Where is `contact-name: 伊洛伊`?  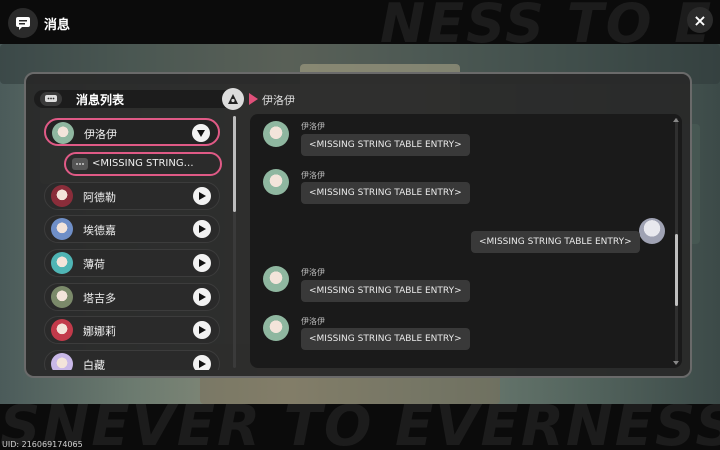 contact-name: 伊洛伊 is located at coordinates (100, 134).